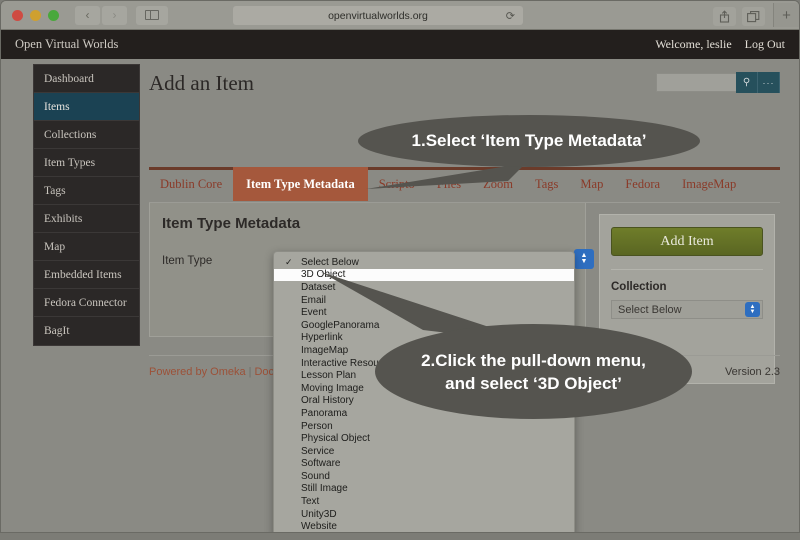 The image size is (800, 540). What do you see at coordinates (319, 514) in the screenshot?
I see `dropdown-option-label: Unity3D` at bounding box center [319, 514].